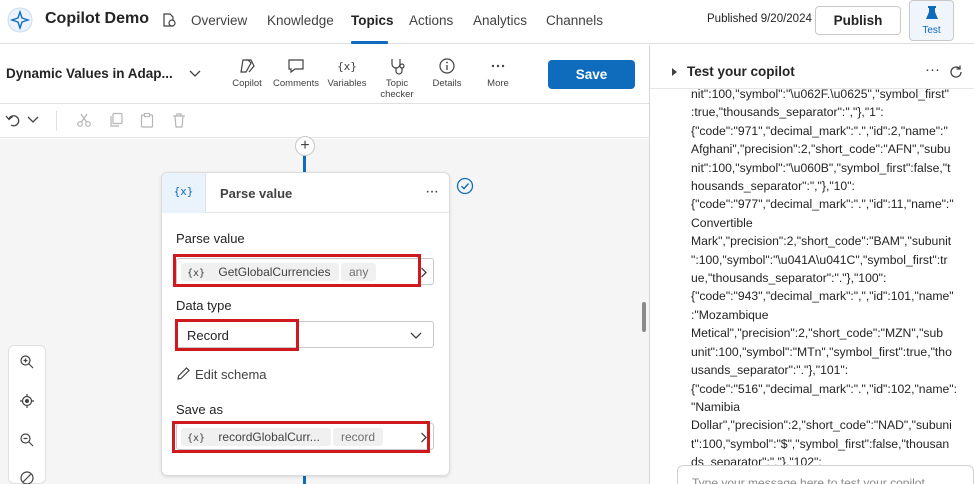  Describe the element at coordinates (447, 83) in the screenshot. I see `details-tool-label: Details` at that location.